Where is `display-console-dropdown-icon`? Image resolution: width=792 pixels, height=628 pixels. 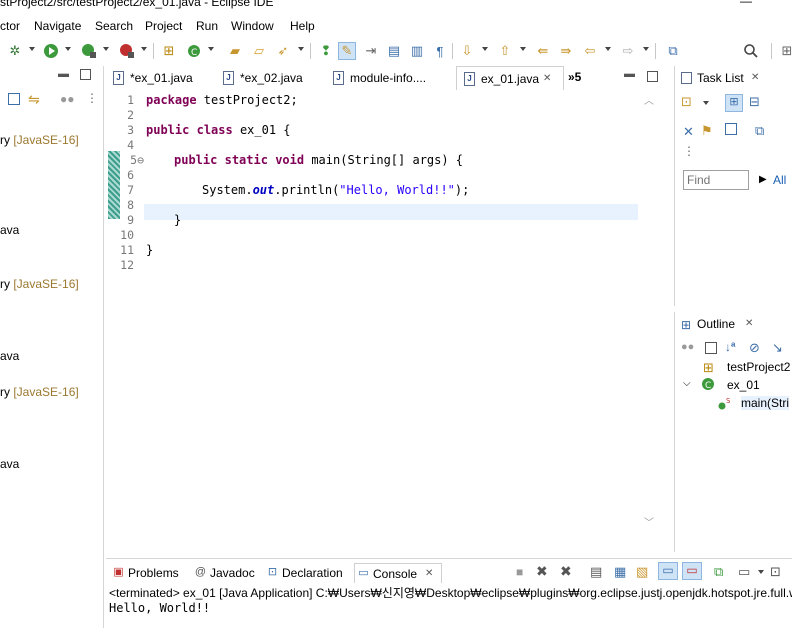
display-console-dropdown-icon is located at coordinates (761, 572).